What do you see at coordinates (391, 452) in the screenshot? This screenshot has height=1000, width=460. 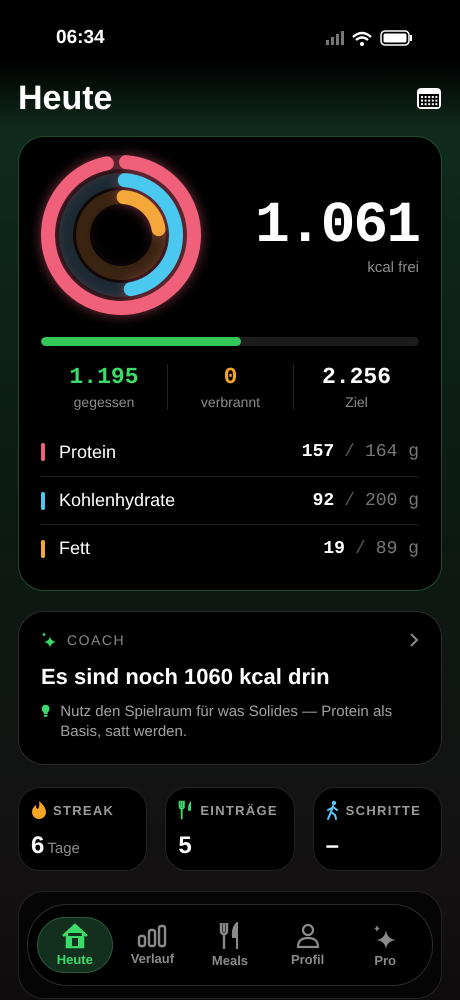 I see `macro-goal: 164 g` at bounding box center [391, 452].